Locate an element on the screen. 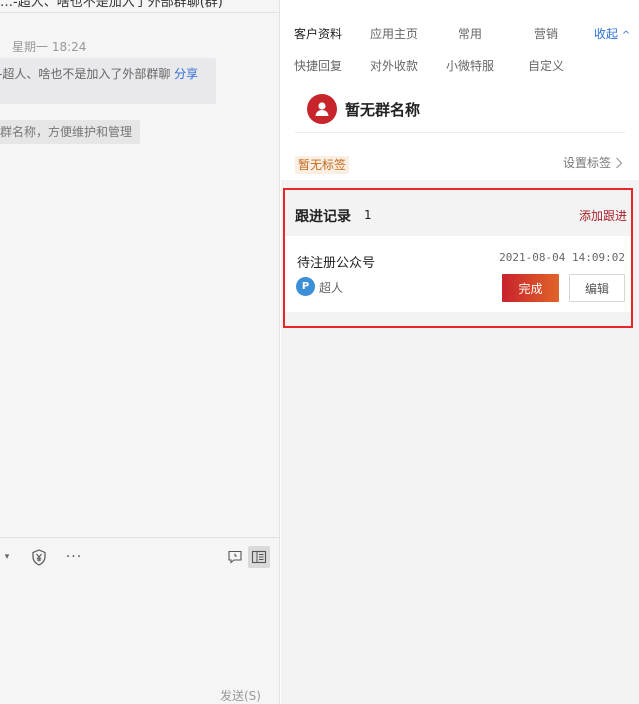  side-panel-icon is located at coordinates (259, 557).